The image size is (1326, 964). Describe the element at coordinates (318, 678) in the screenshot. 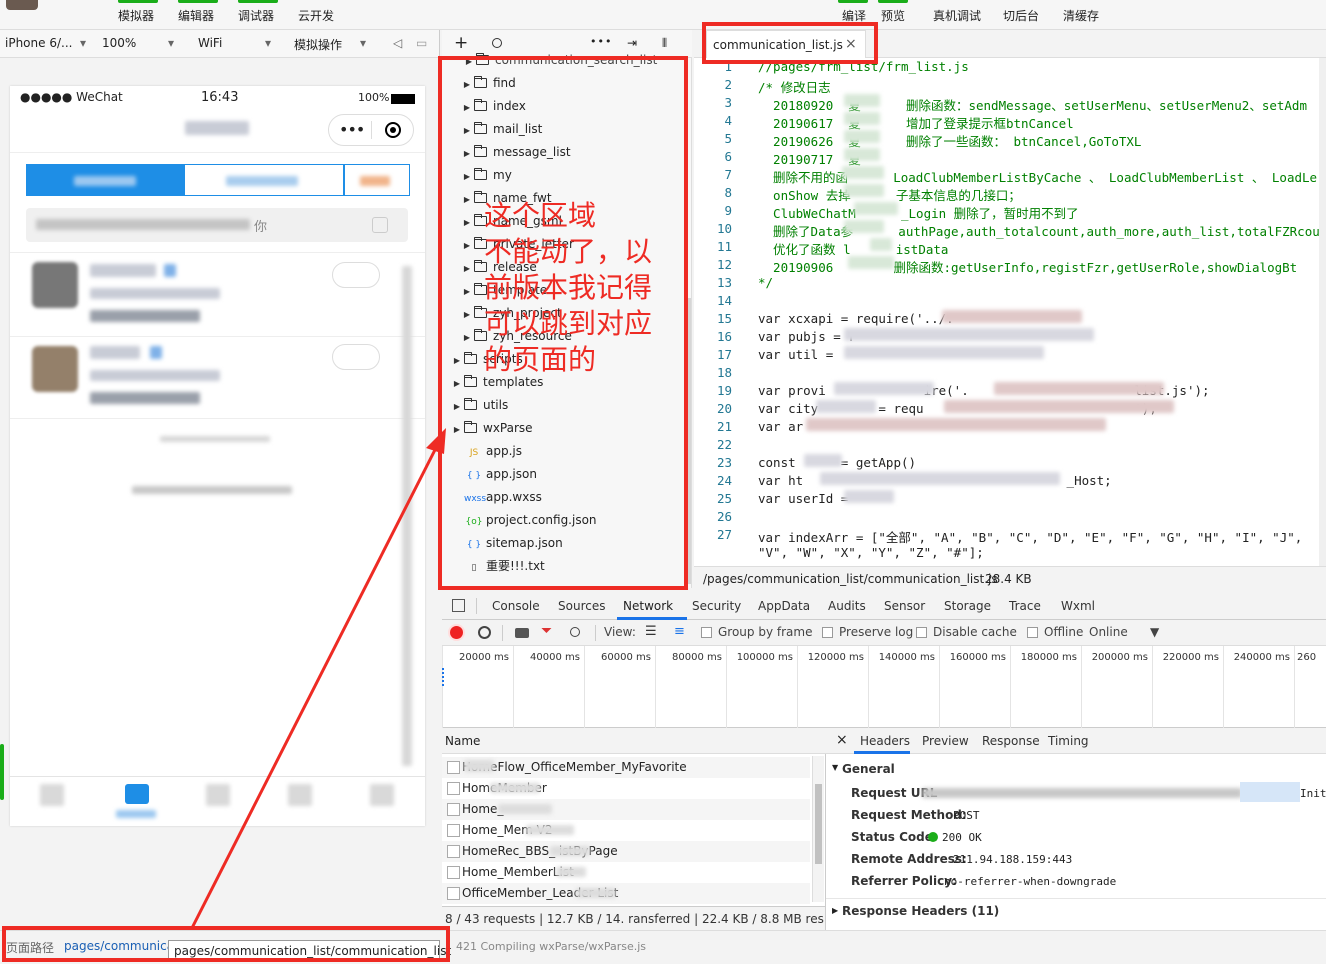

I see `annotation-arrow` at that location.